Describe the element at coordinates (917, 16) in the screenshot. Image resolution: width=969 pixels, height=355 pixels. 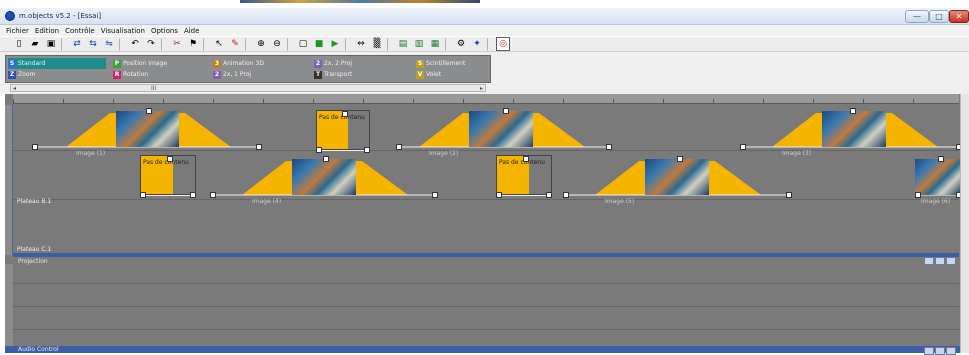
I see `minimize-button: —` at that location.